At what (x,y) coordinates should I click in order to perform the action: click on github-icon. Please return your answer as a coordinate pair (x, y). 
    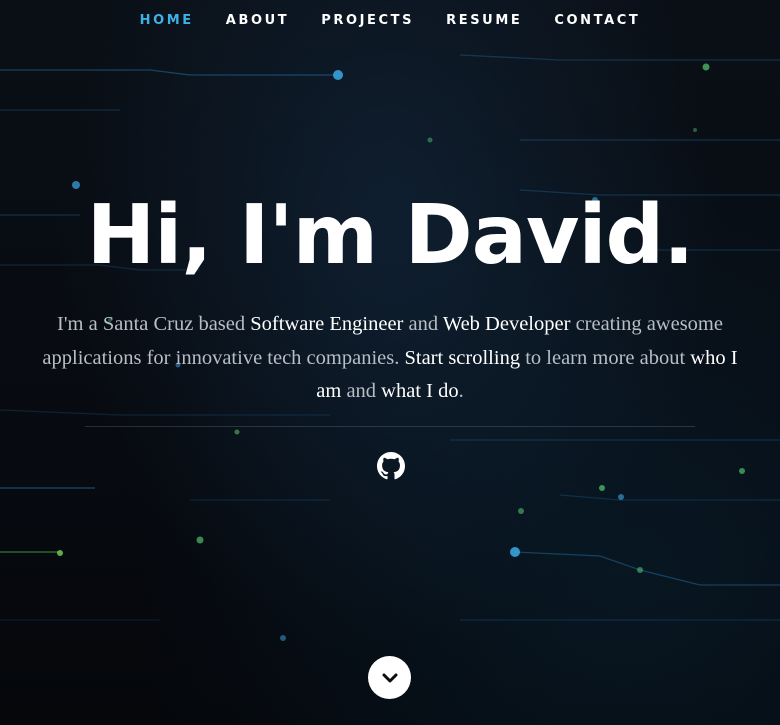
    Looking at the image, I should click on (391, 466).